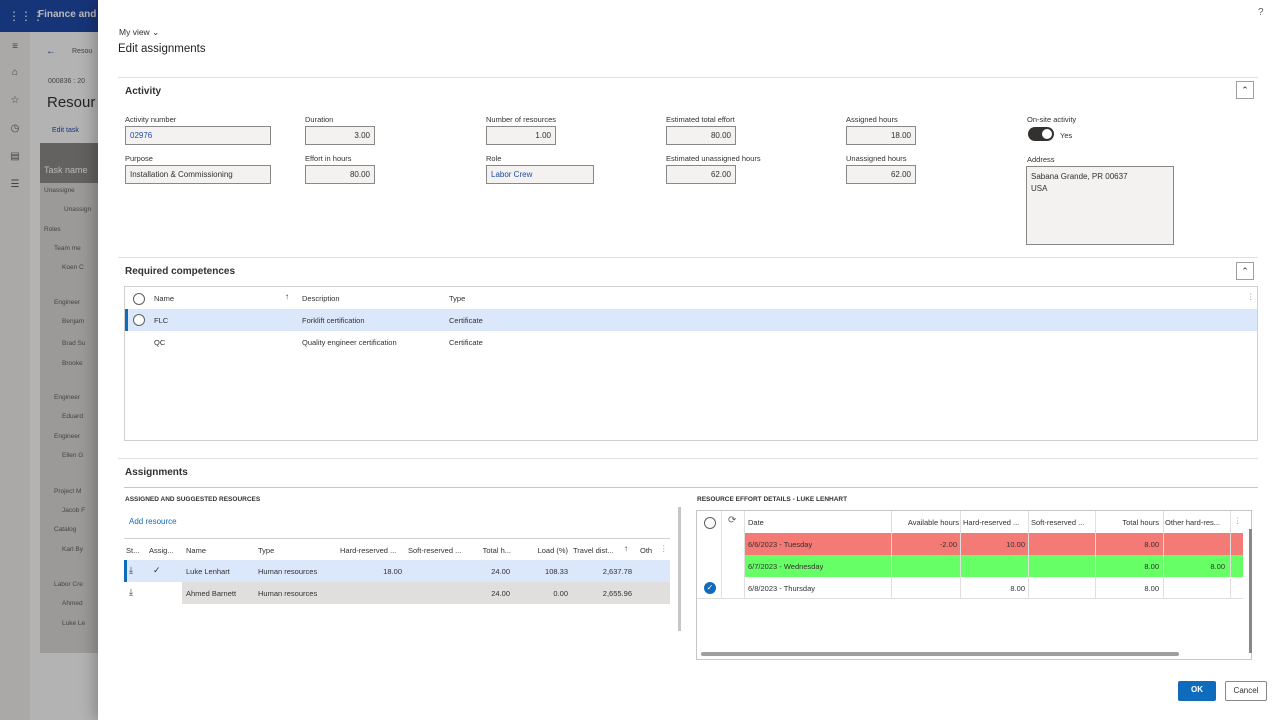  I want to click on horizontal-scrollbar, so click(940, 654).